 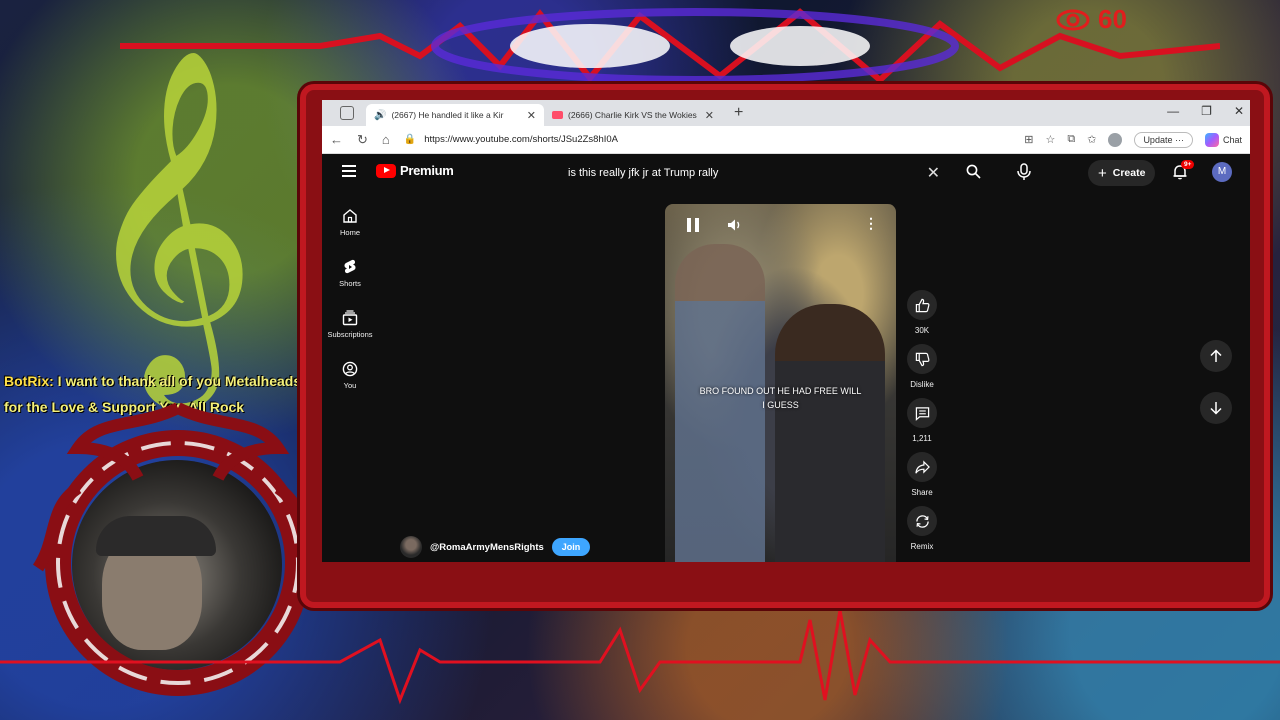 I want to click on pause-icon, so click(x=693, y=225).